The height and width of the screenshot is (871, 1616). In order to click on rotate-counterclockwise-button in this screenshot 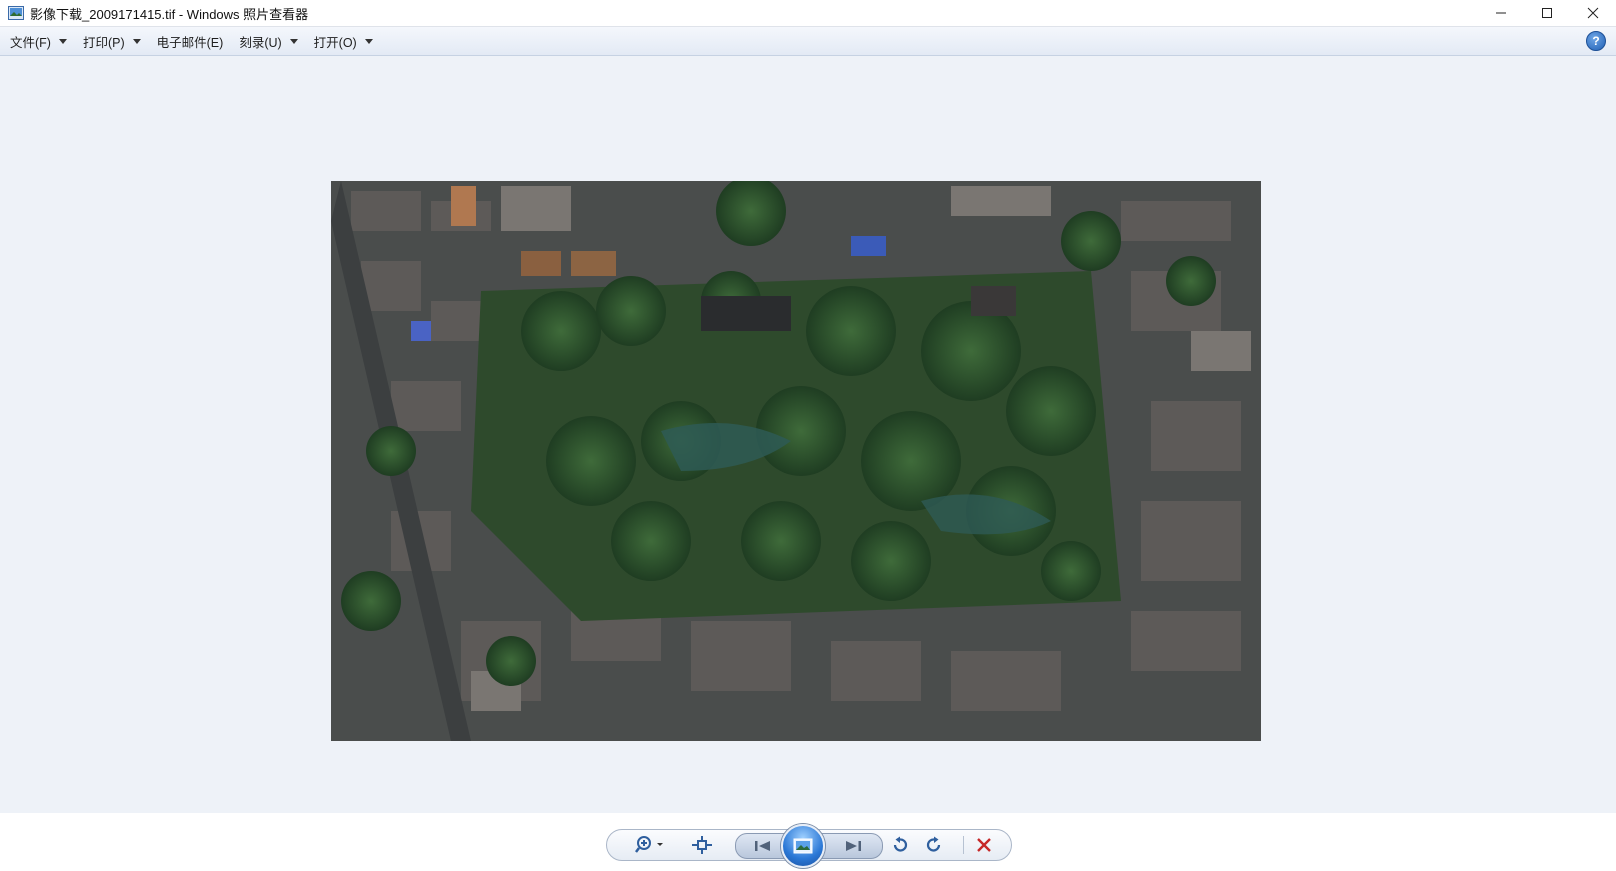, I will do `click(900, 845)`.